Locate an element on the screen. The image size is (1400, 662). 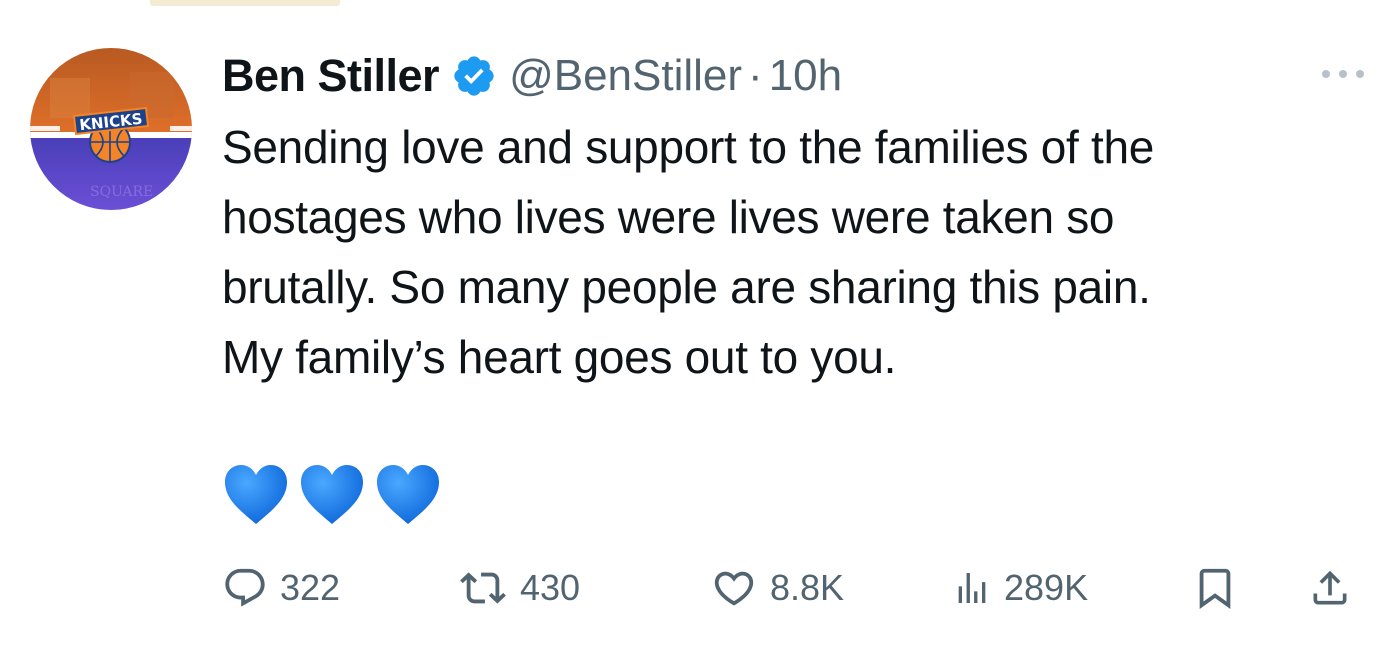
action-bar: 322 430 8.8K 289K is located at coordinates (797, 588).